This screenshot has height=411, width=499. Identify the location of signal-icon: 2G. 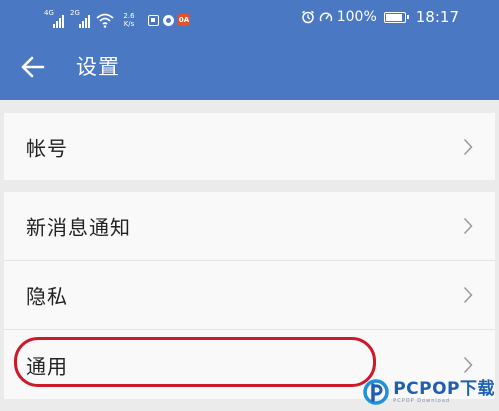
(80, 18).